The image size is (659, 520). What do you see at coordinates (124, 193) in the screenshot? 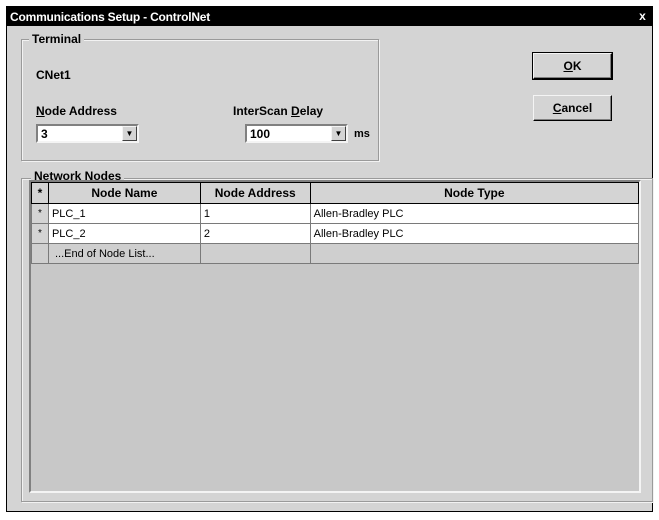
I see `column-header-node-name: Node Name` at bounding box center [124, 193].